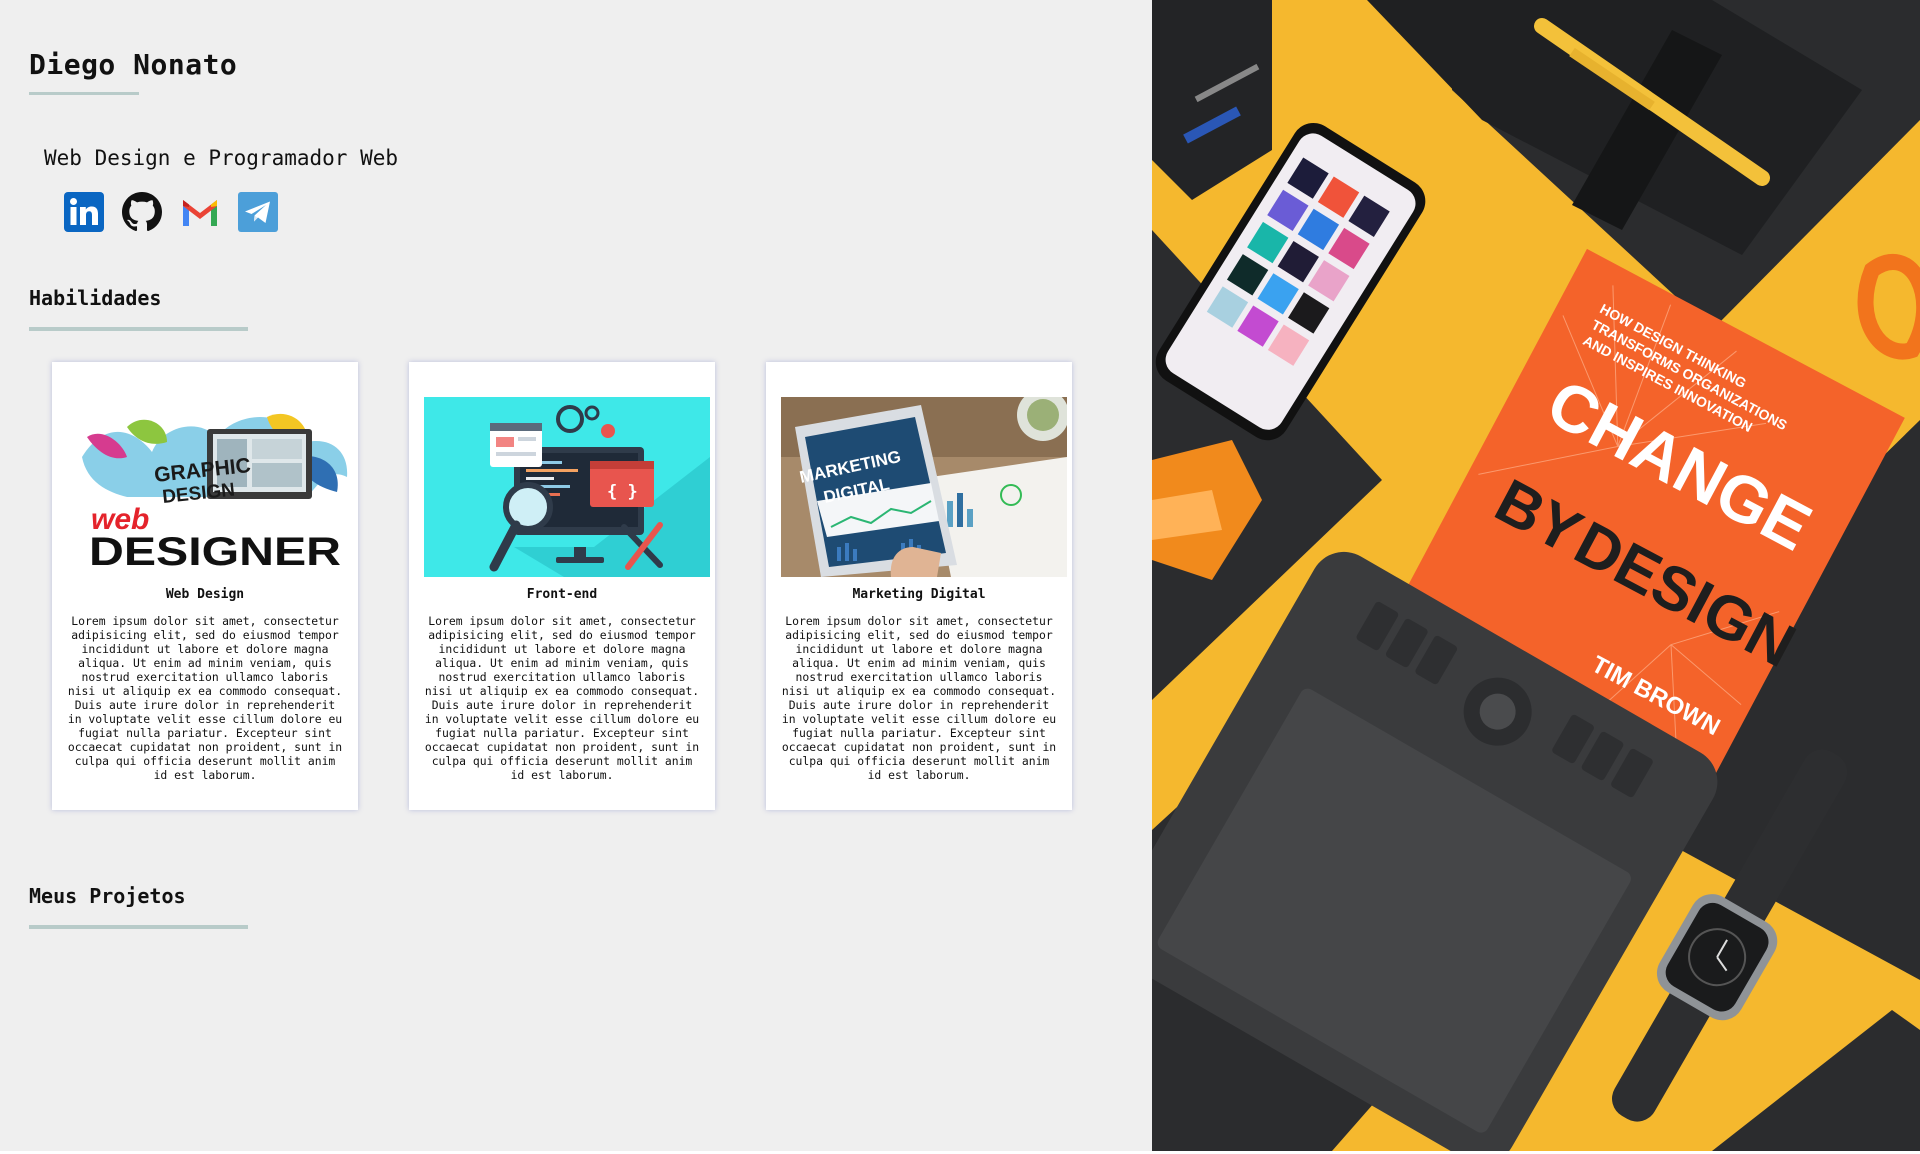 The height and width of the screenshot is (1154, 1920). I want to click on image-text-designer: DESIGNER, so click(215, 552).